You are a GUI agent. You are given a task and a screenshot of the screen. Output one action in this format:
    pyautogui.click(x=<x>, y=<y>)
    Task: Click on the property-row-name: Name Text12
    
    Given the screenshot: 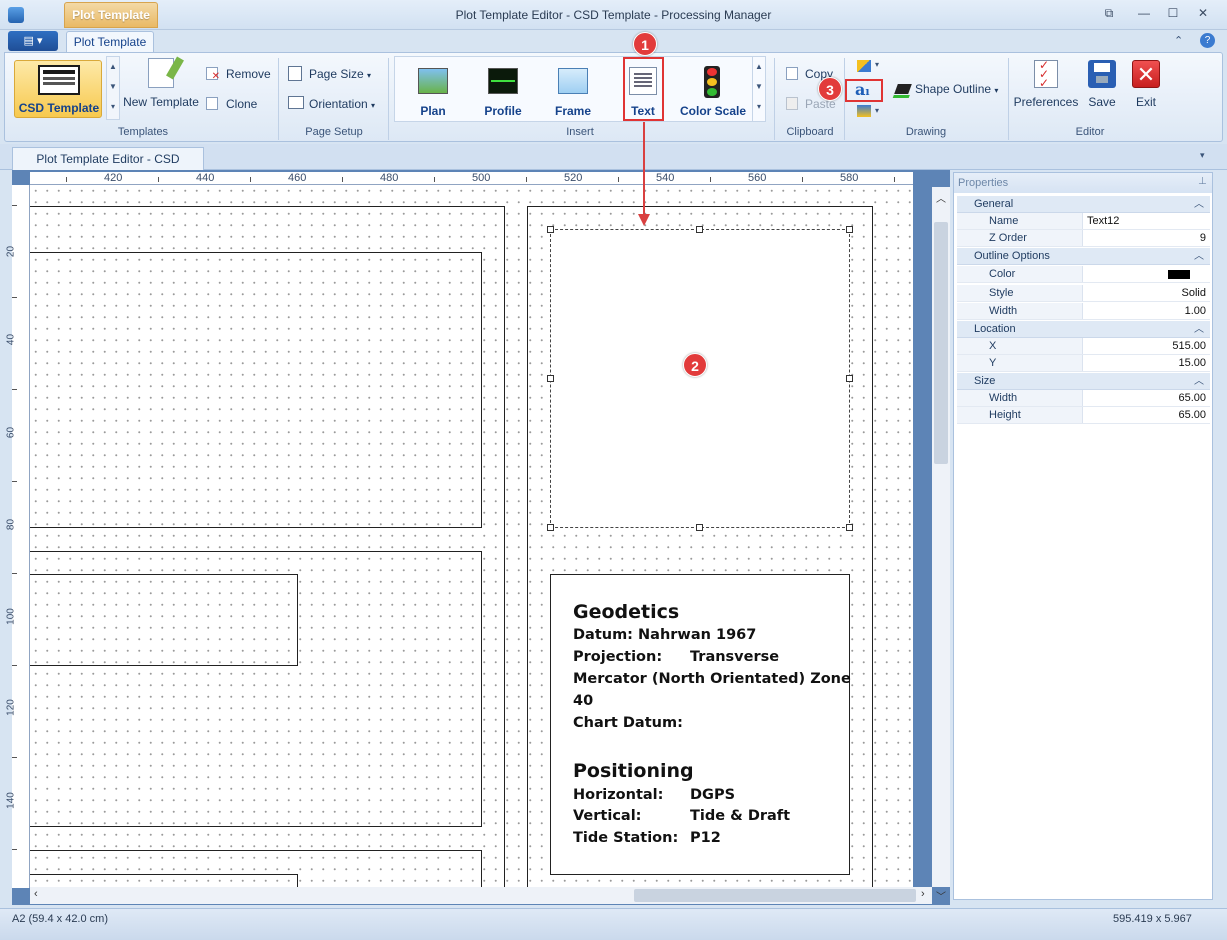 What is the action you would take?
    pyautogui.click(x=1083, y=221)
    